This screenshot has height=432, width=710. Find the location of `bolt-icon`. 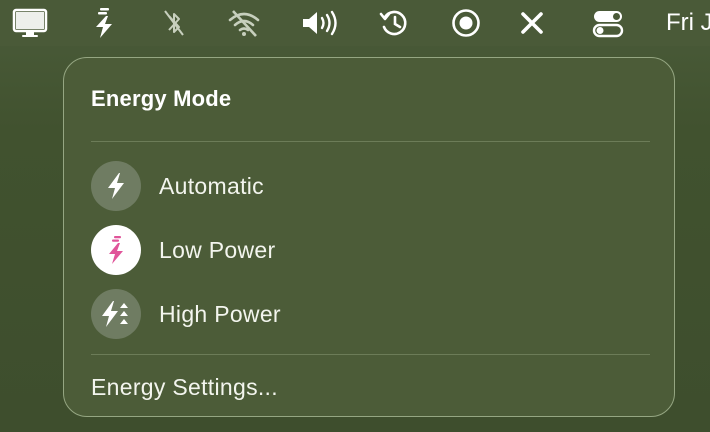

bolt-icon is located at coordinates (116, 186).